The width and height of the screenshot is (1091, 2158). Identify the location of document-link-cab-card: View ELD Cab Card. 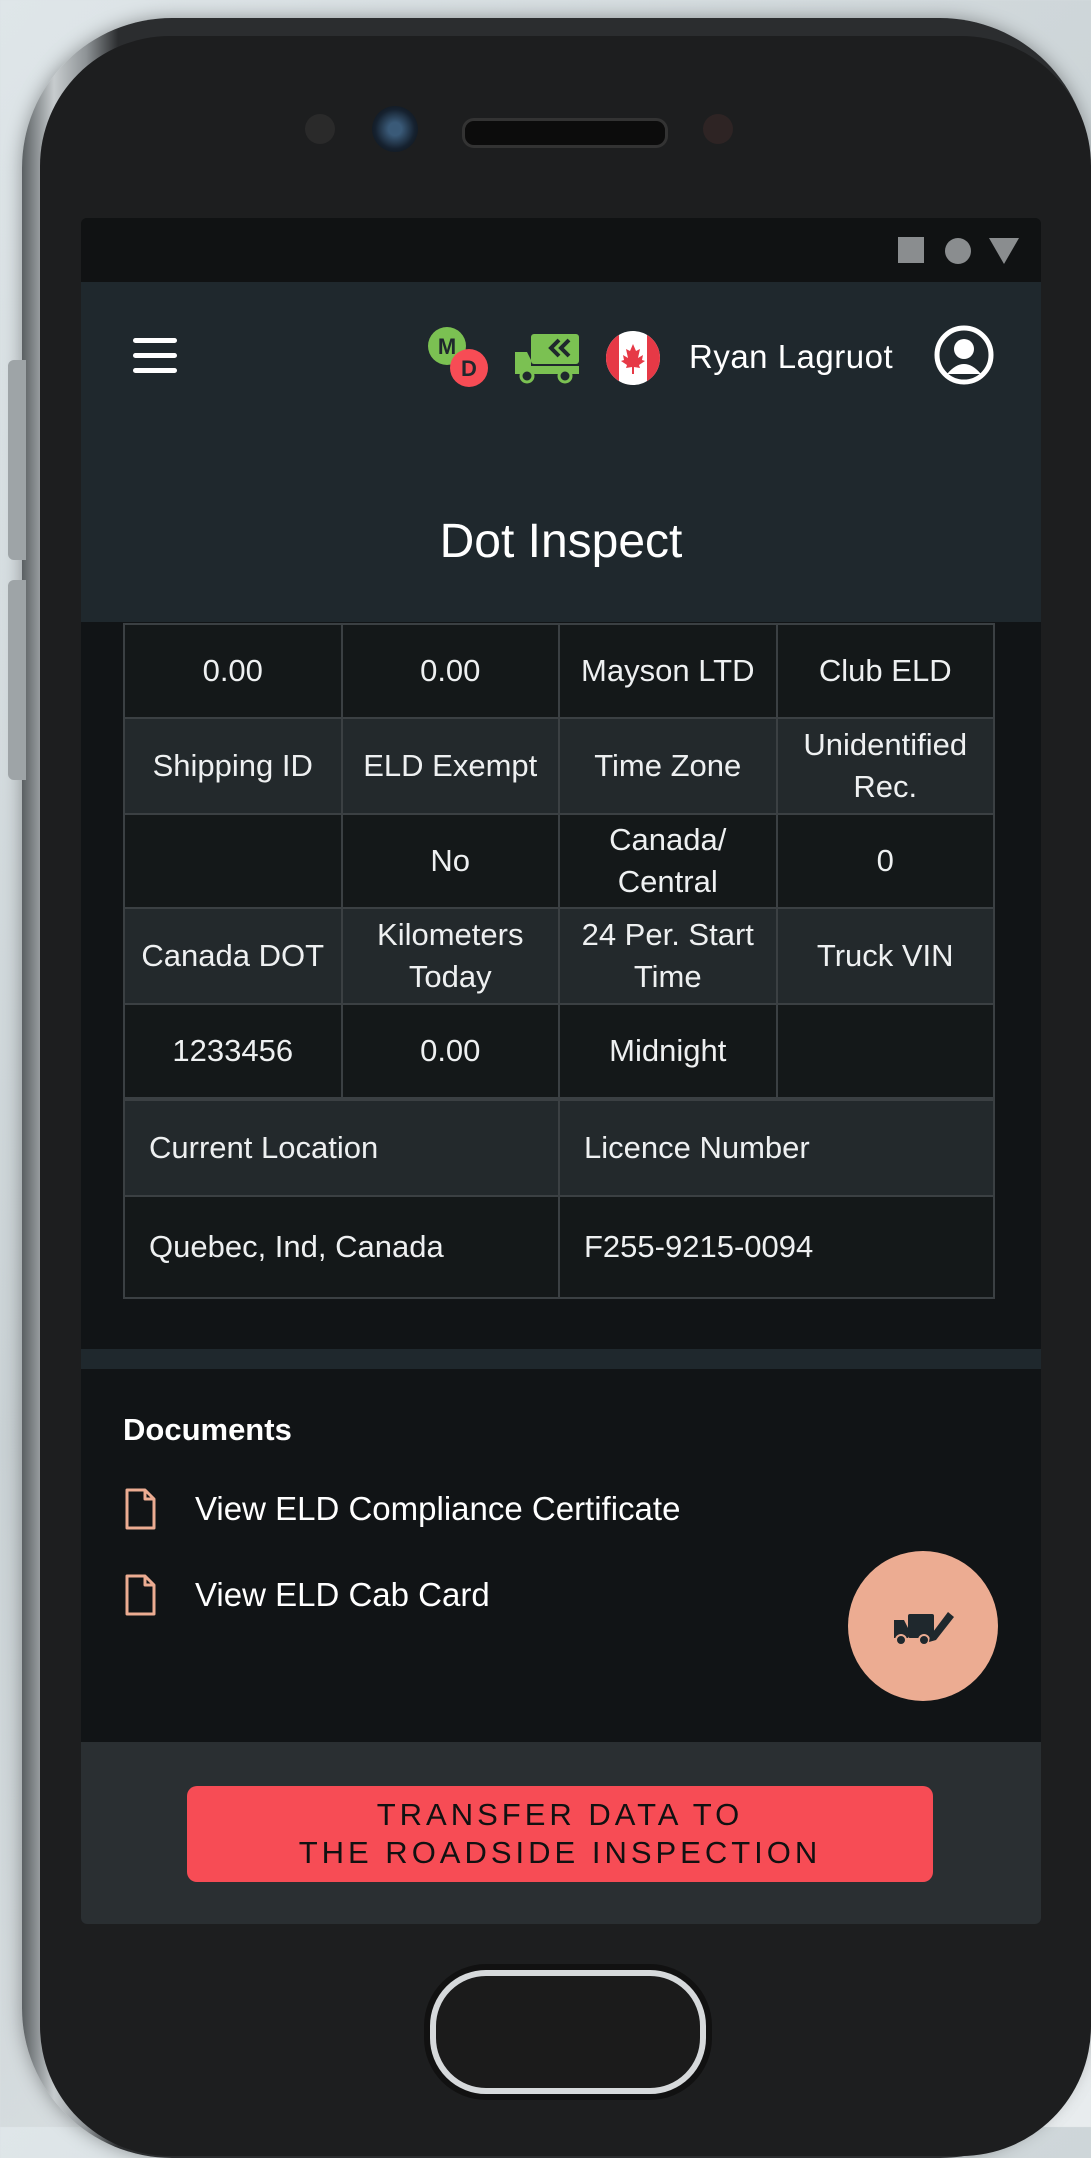
(306, 1595).